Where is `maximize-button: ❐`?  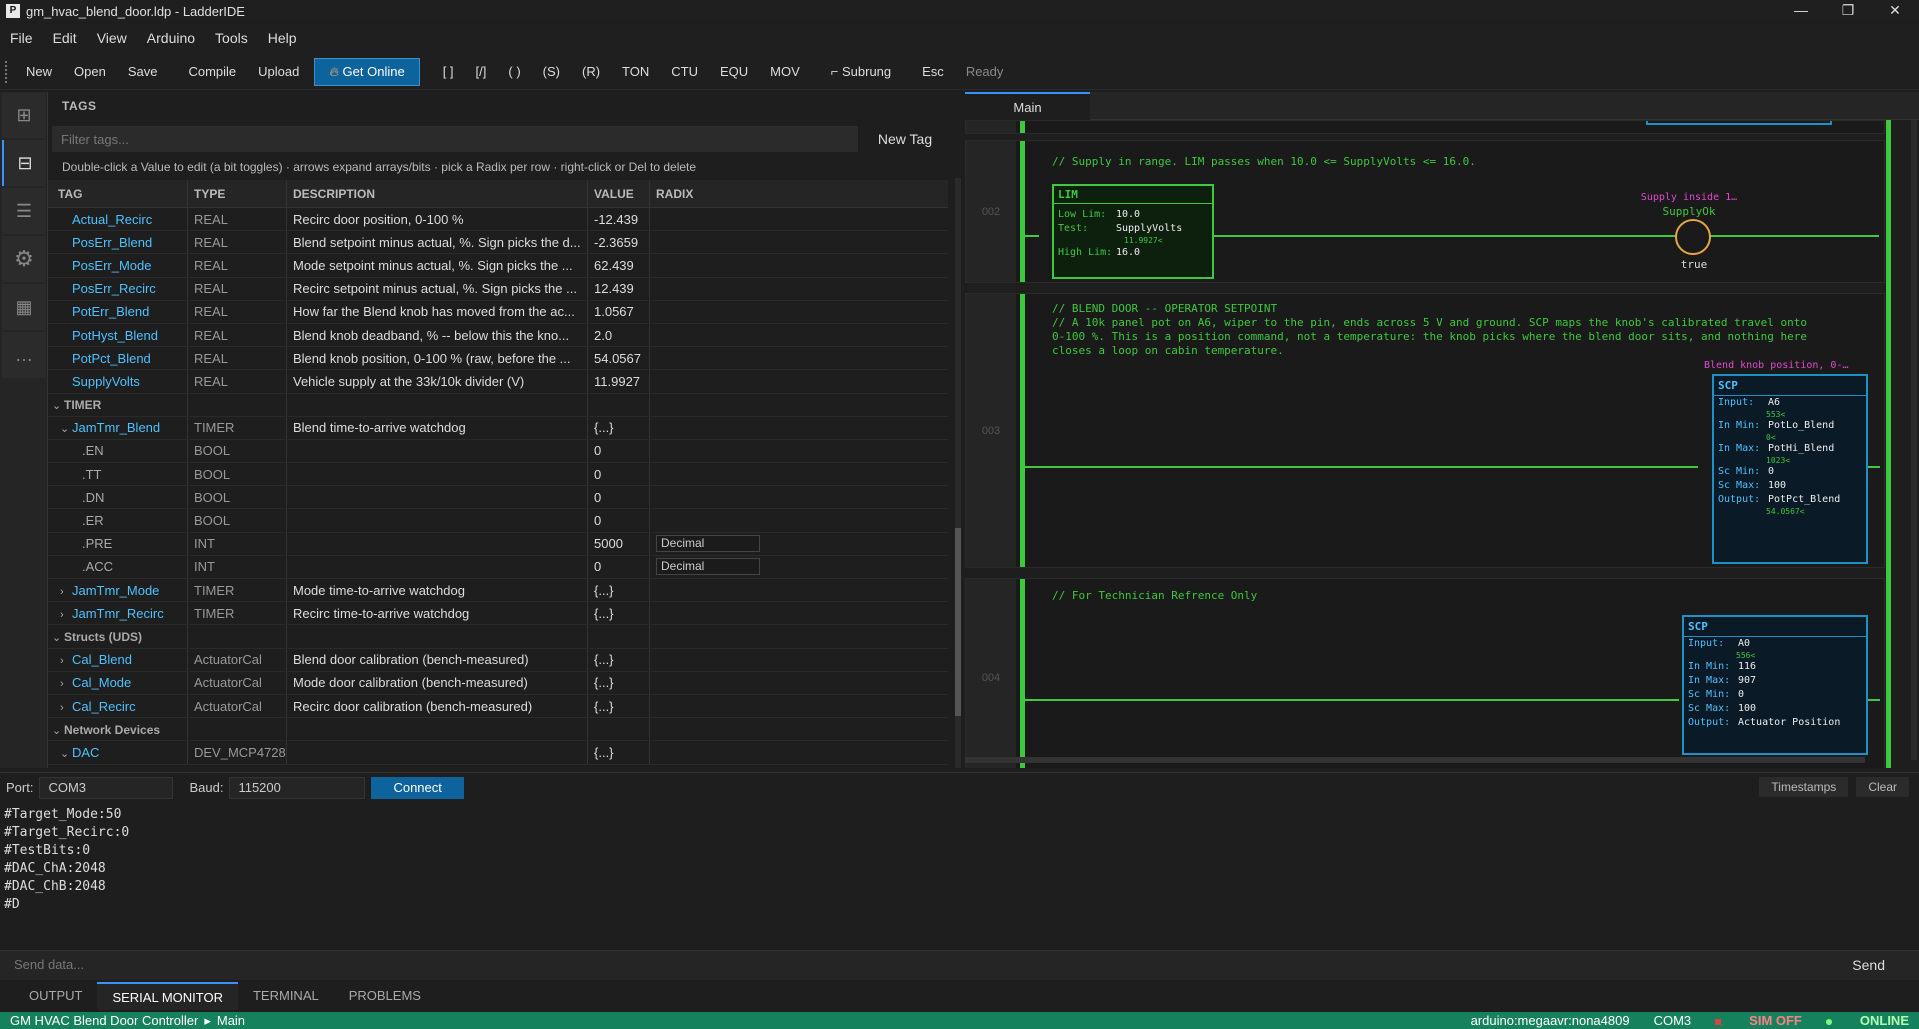 maximize-button: ❐ is located at coordinates (1848, 11).